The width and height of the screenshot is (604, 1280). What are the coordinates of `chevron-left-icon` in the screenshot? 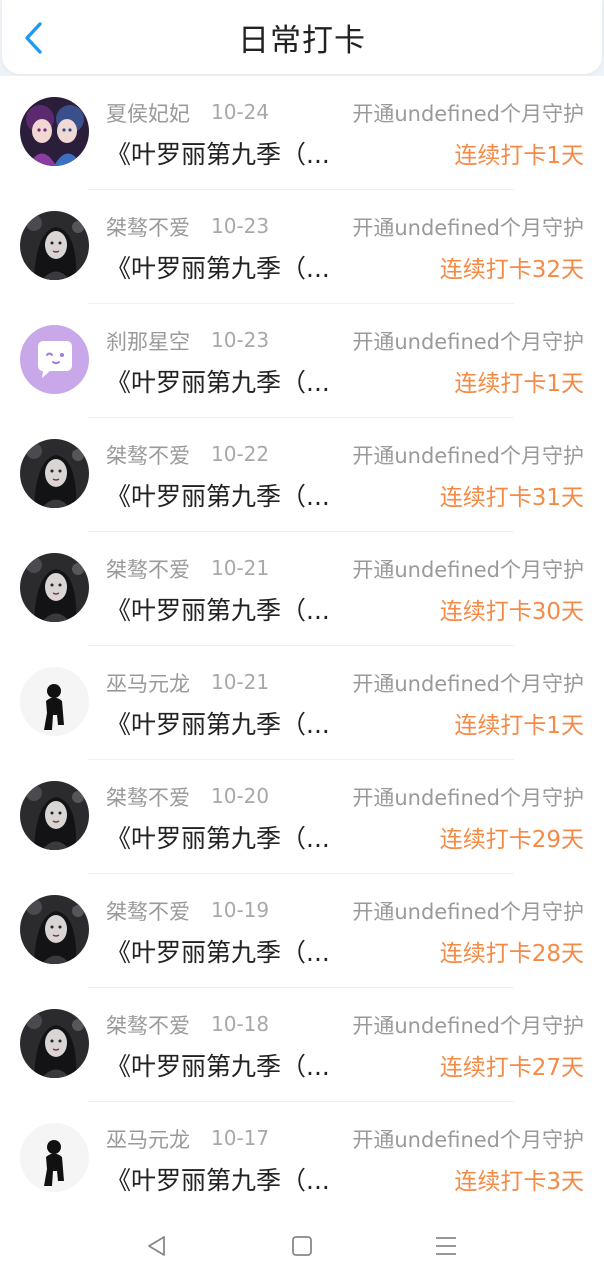 It's located at (33, 38).